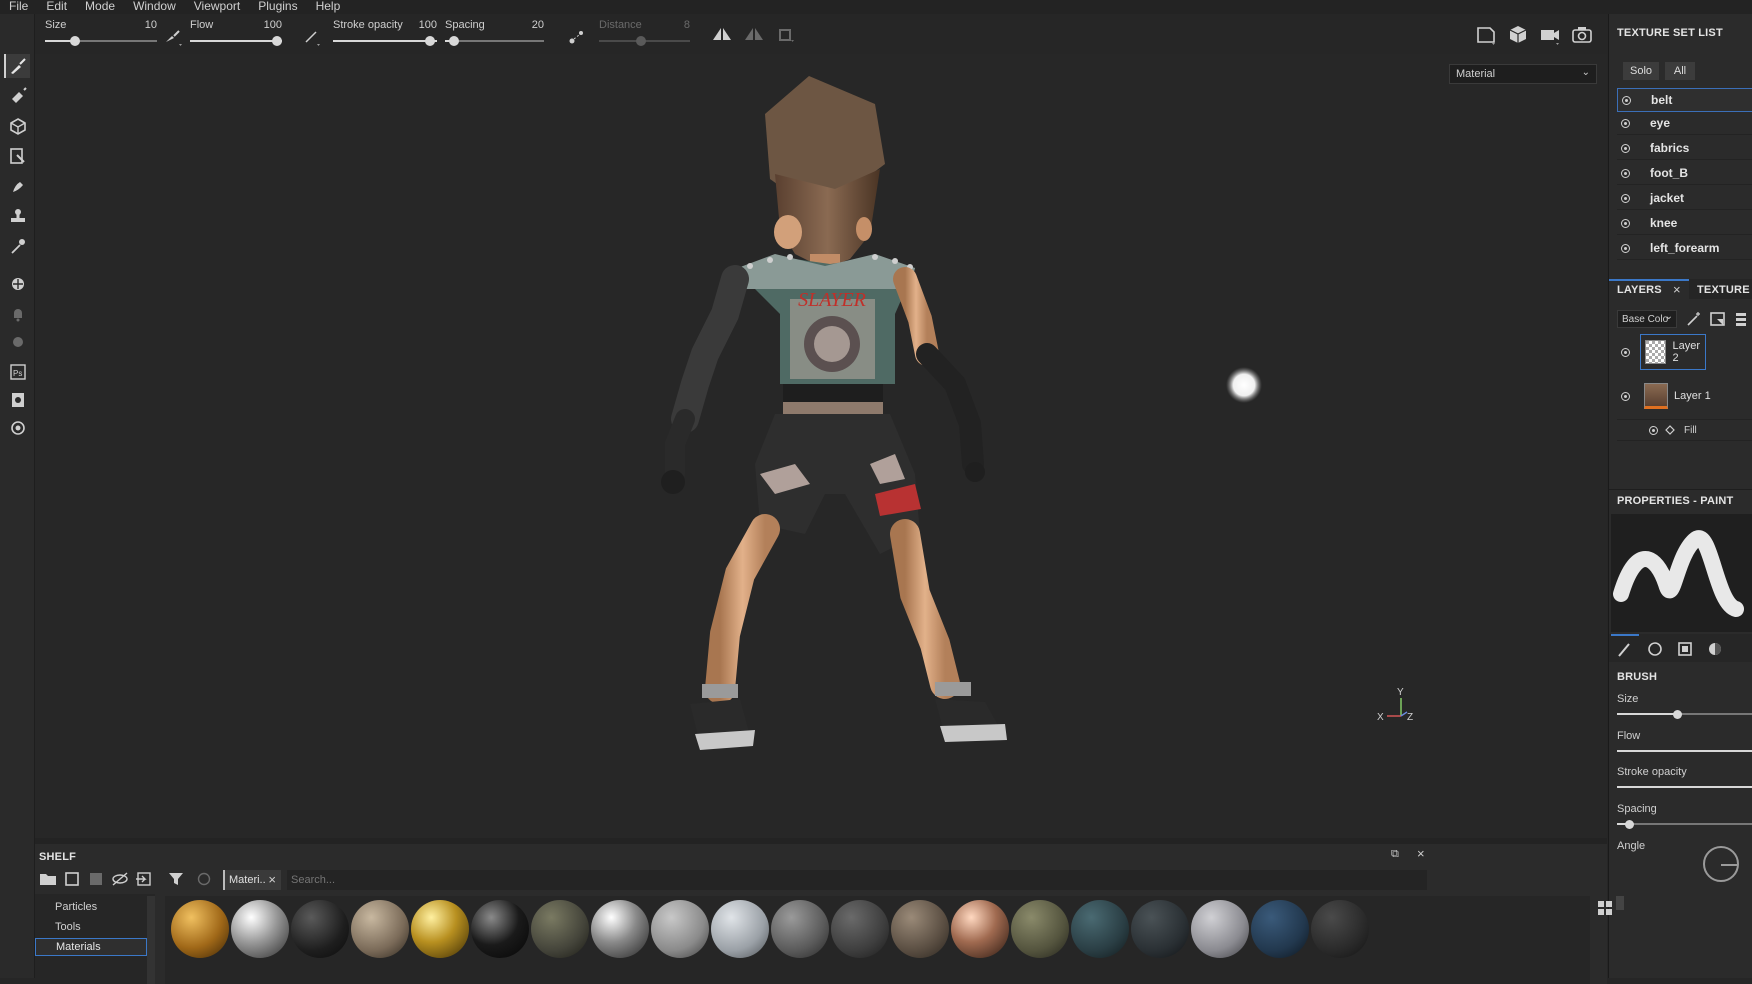 The height and width of the screenshot is (984, 1752). Describe the element at coordinates (101, 34) in the screenshot. I see `size-slider: Size 10` at that location.